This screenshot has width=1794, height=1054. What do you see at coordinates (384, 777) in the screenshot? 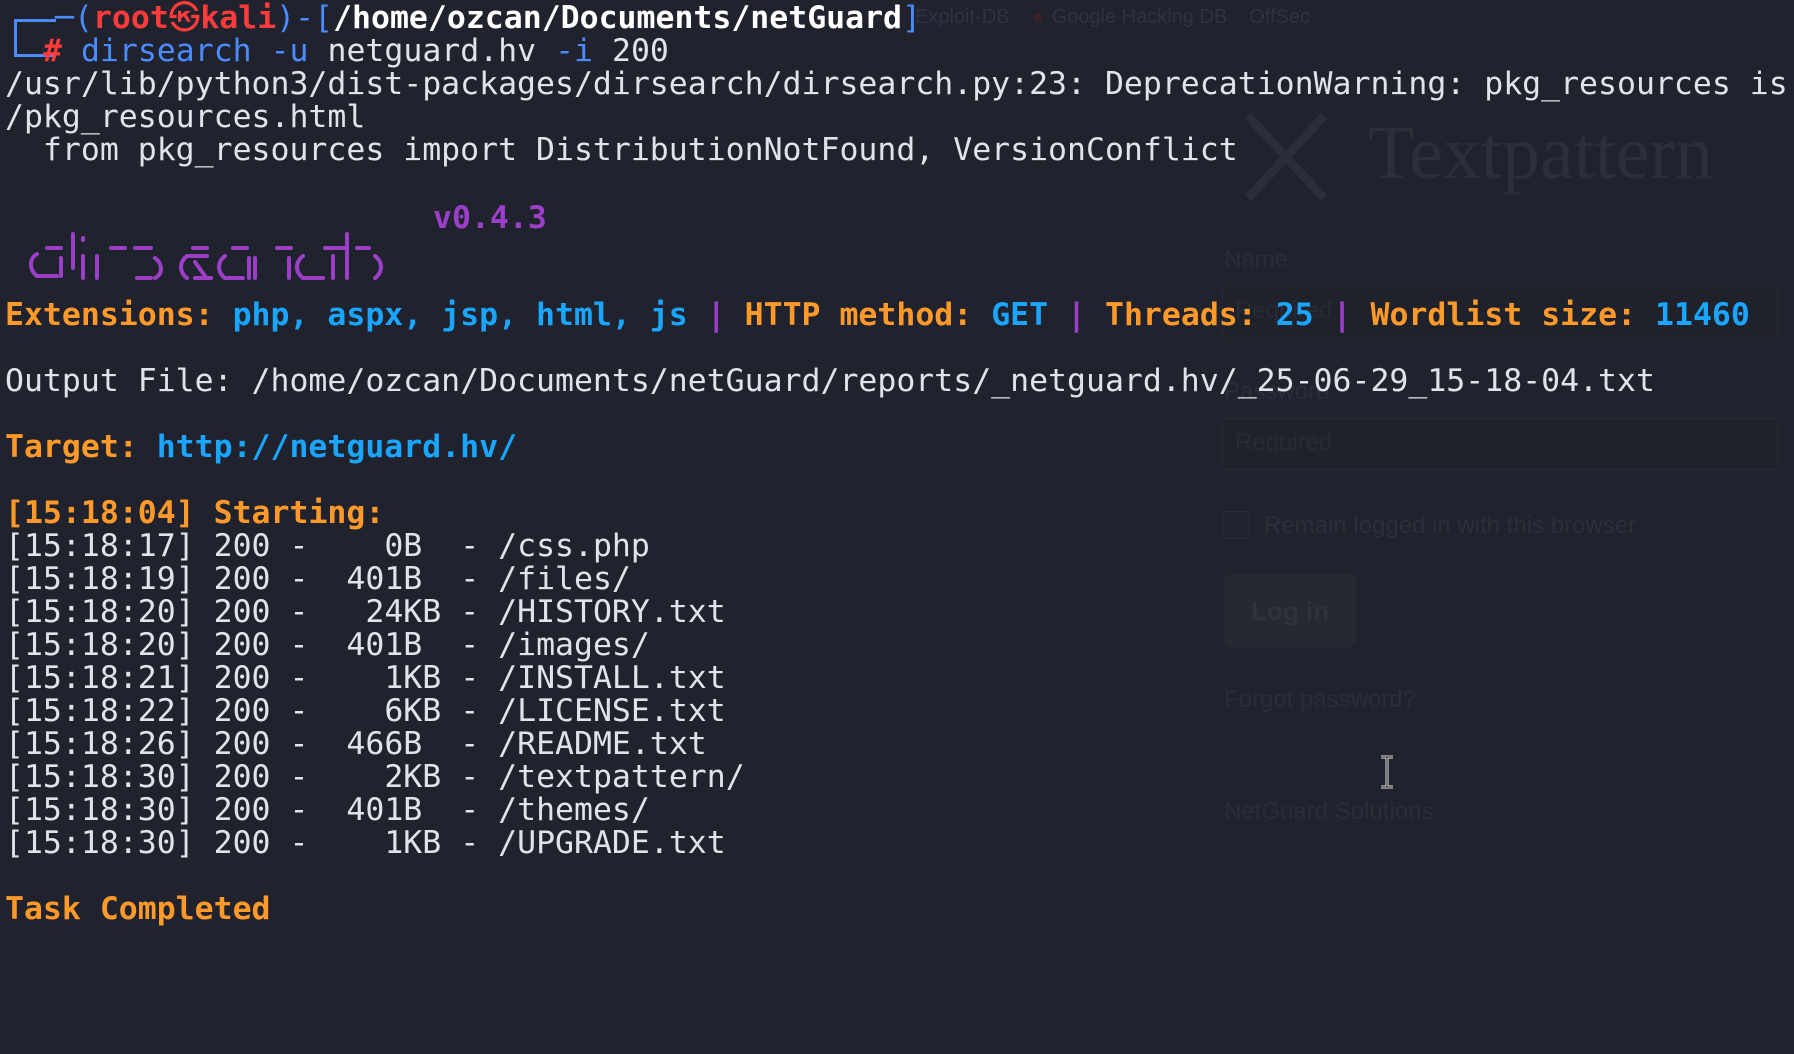
I see `result-size: 2KB` at bounding box center [384, 777].